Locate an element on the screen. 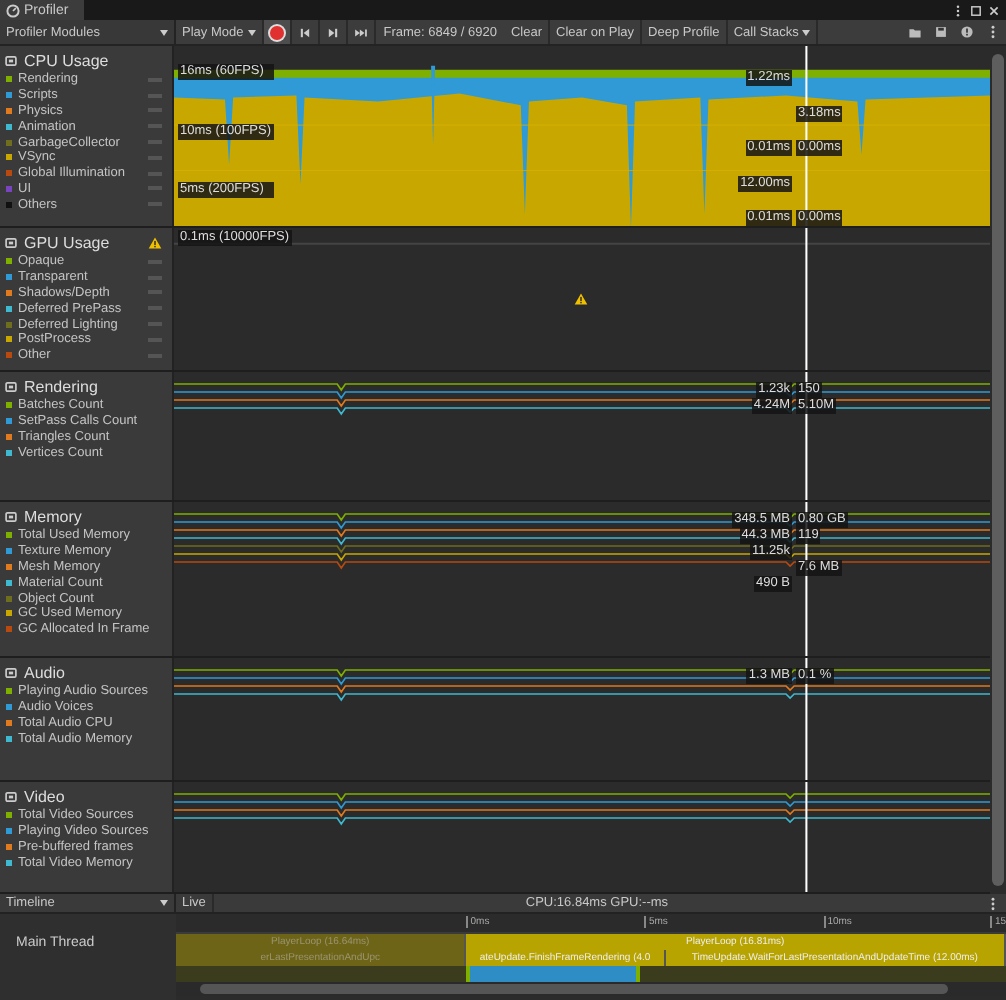 The height and width of the screenshot is (1000, 1006). load-icon is located at coordinates (915, 32).